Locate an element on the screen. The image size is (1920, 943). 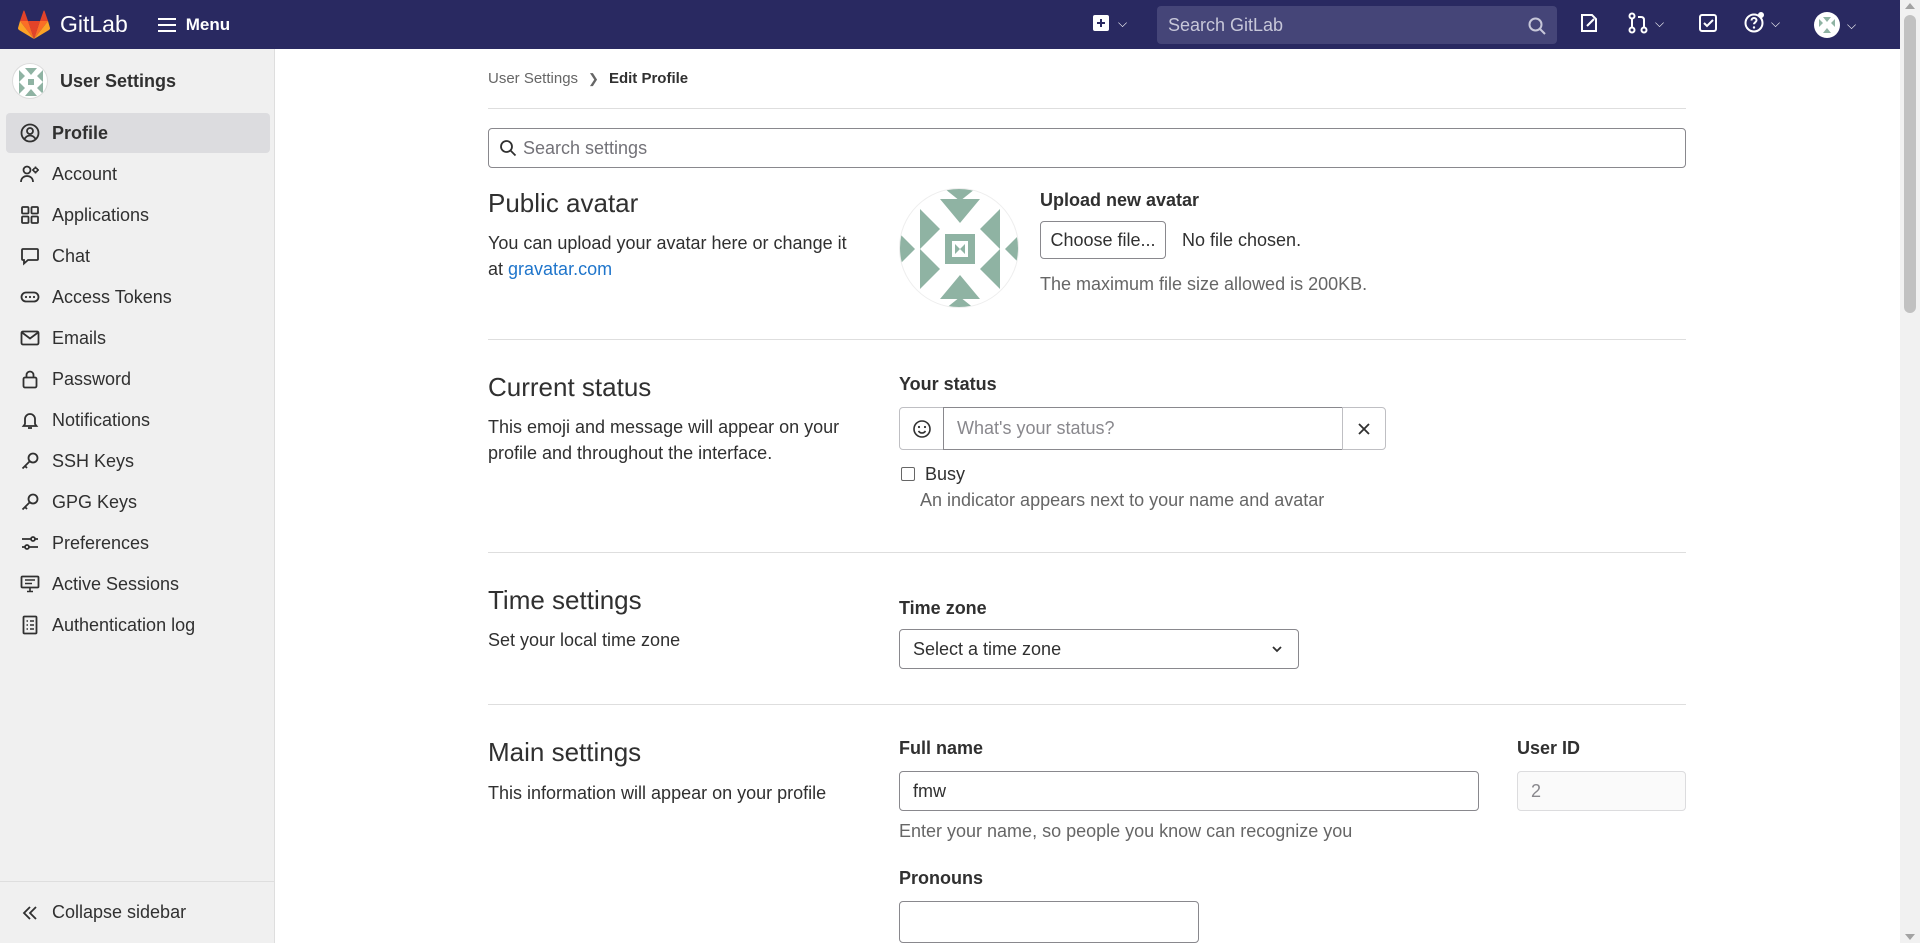
new-item-dropdown: ⌵ is located at coordinates (1108, 23).